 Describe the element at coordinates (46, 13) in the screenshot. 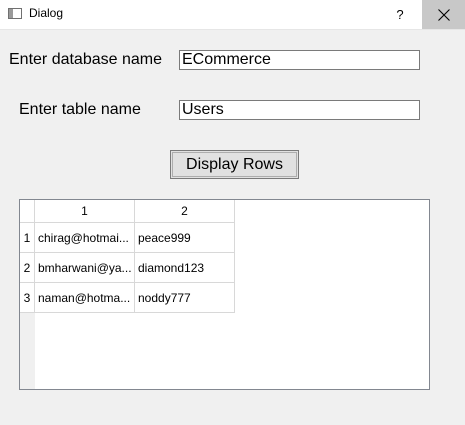

I see `window-title: Dialog` at that location.